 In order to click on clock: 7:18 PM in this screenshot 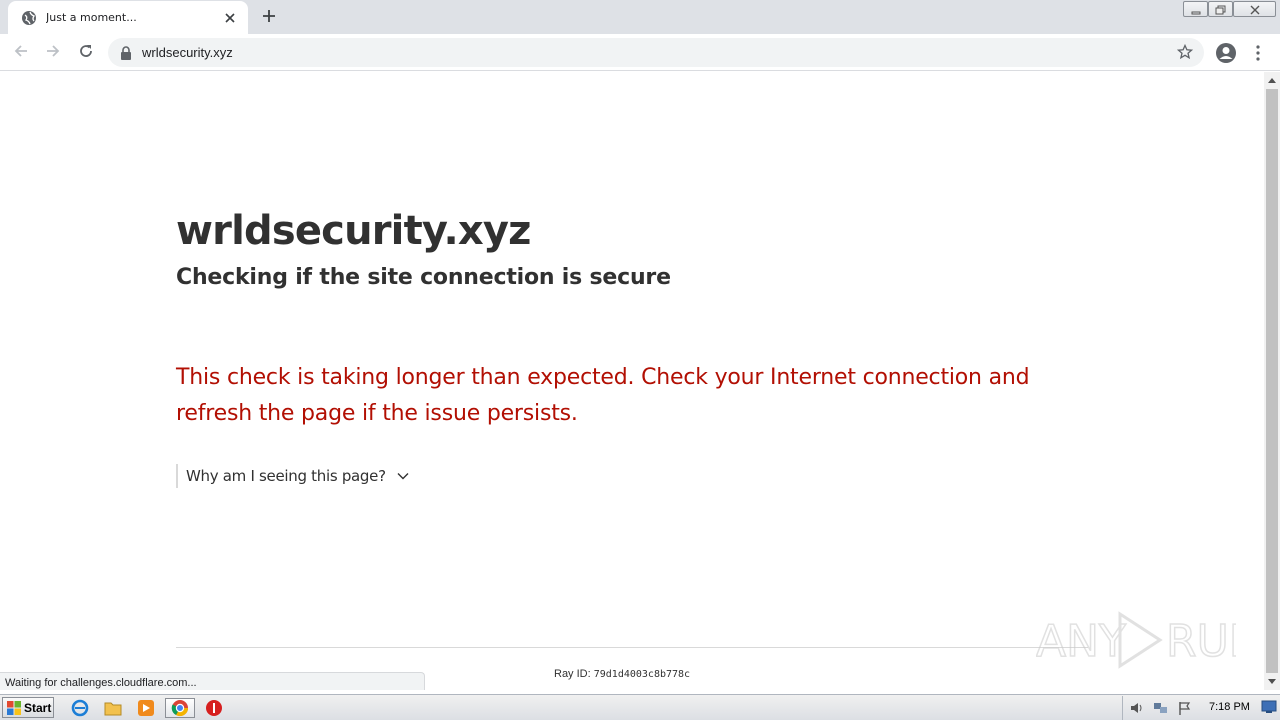, I will do `click(1229, 707)`.